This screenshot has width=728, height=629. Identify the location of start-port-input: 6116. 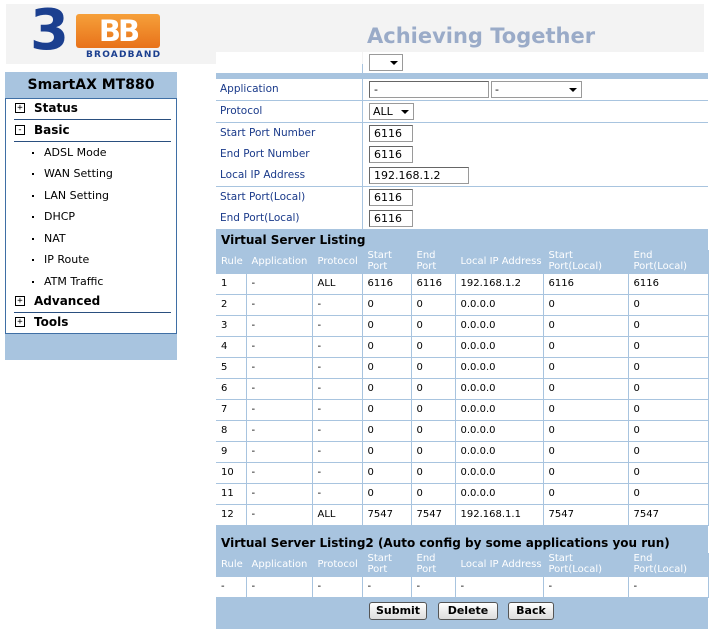
(391, 133).